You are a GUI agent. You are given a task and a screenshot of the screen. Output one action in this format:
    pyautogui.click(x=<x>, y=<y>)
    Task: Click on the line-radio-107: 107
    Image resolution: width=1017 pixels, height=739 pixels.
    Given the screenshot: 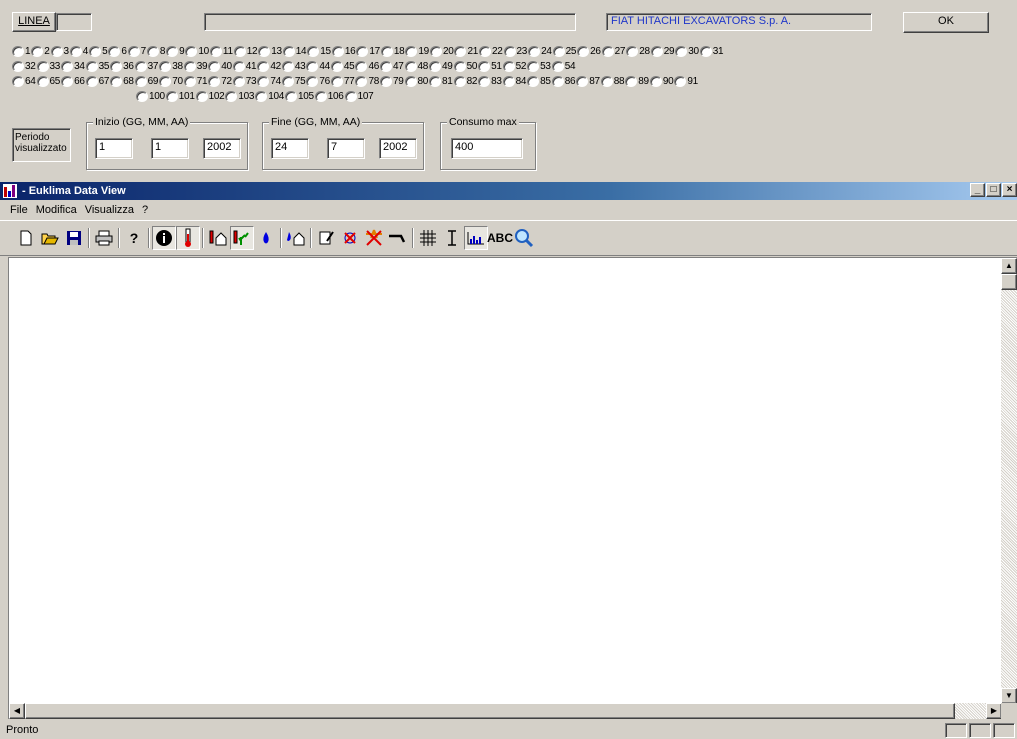 What is the action you would take?
    pyautogui.click(x=359, y=97)
    